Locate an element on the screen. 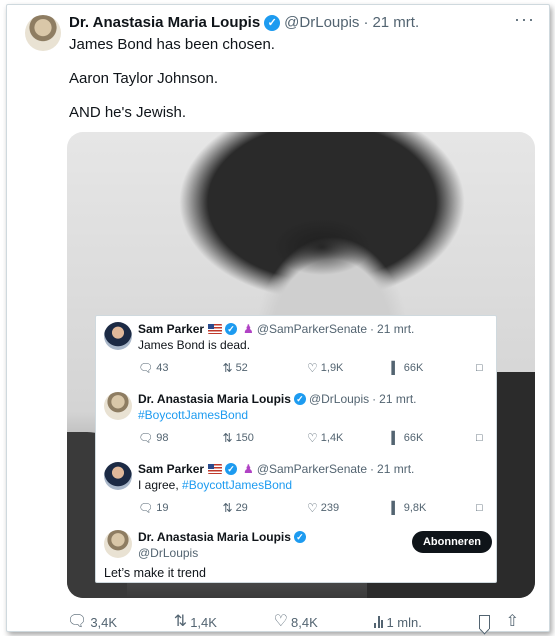 Image resolution: width=555 pixels, height=636 pixels. like-count: 1,9K is located at coordinates (332, 368).